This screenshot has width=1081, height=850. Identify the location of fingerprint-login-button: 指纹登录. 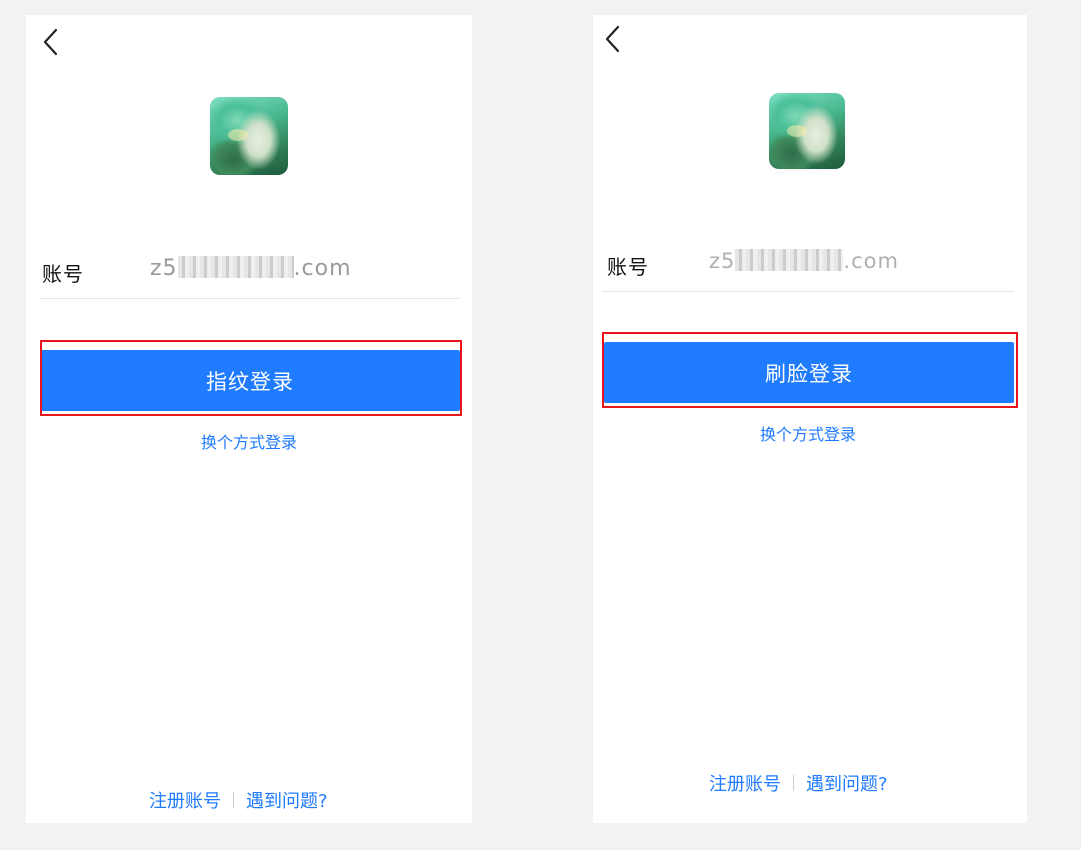
(250, 380).